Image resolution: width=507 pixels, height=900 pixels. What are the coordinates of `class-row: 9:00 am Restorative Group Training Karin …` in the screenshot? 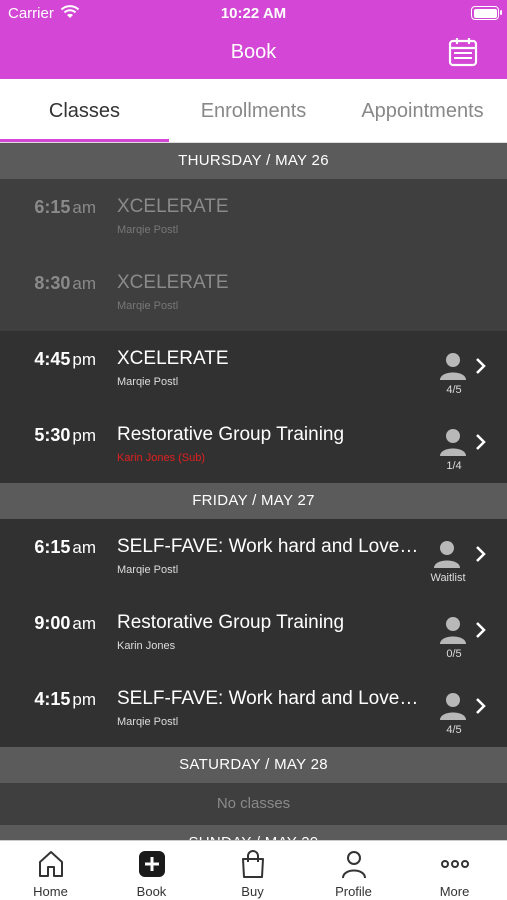 It's located at (253, 633).